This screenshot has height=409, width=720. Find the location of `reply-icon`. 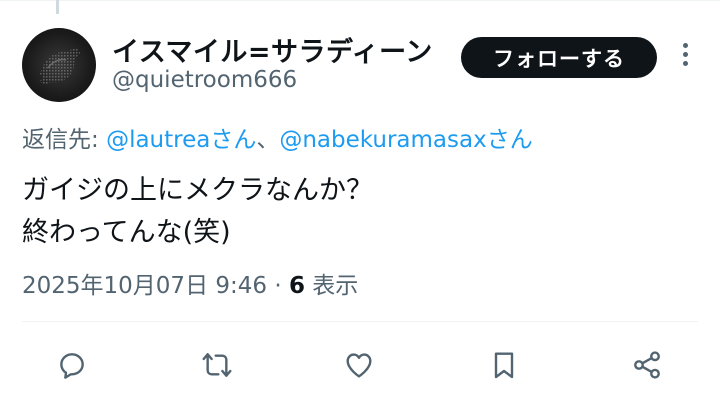

reply-icon is located at coordinates (72, 366).